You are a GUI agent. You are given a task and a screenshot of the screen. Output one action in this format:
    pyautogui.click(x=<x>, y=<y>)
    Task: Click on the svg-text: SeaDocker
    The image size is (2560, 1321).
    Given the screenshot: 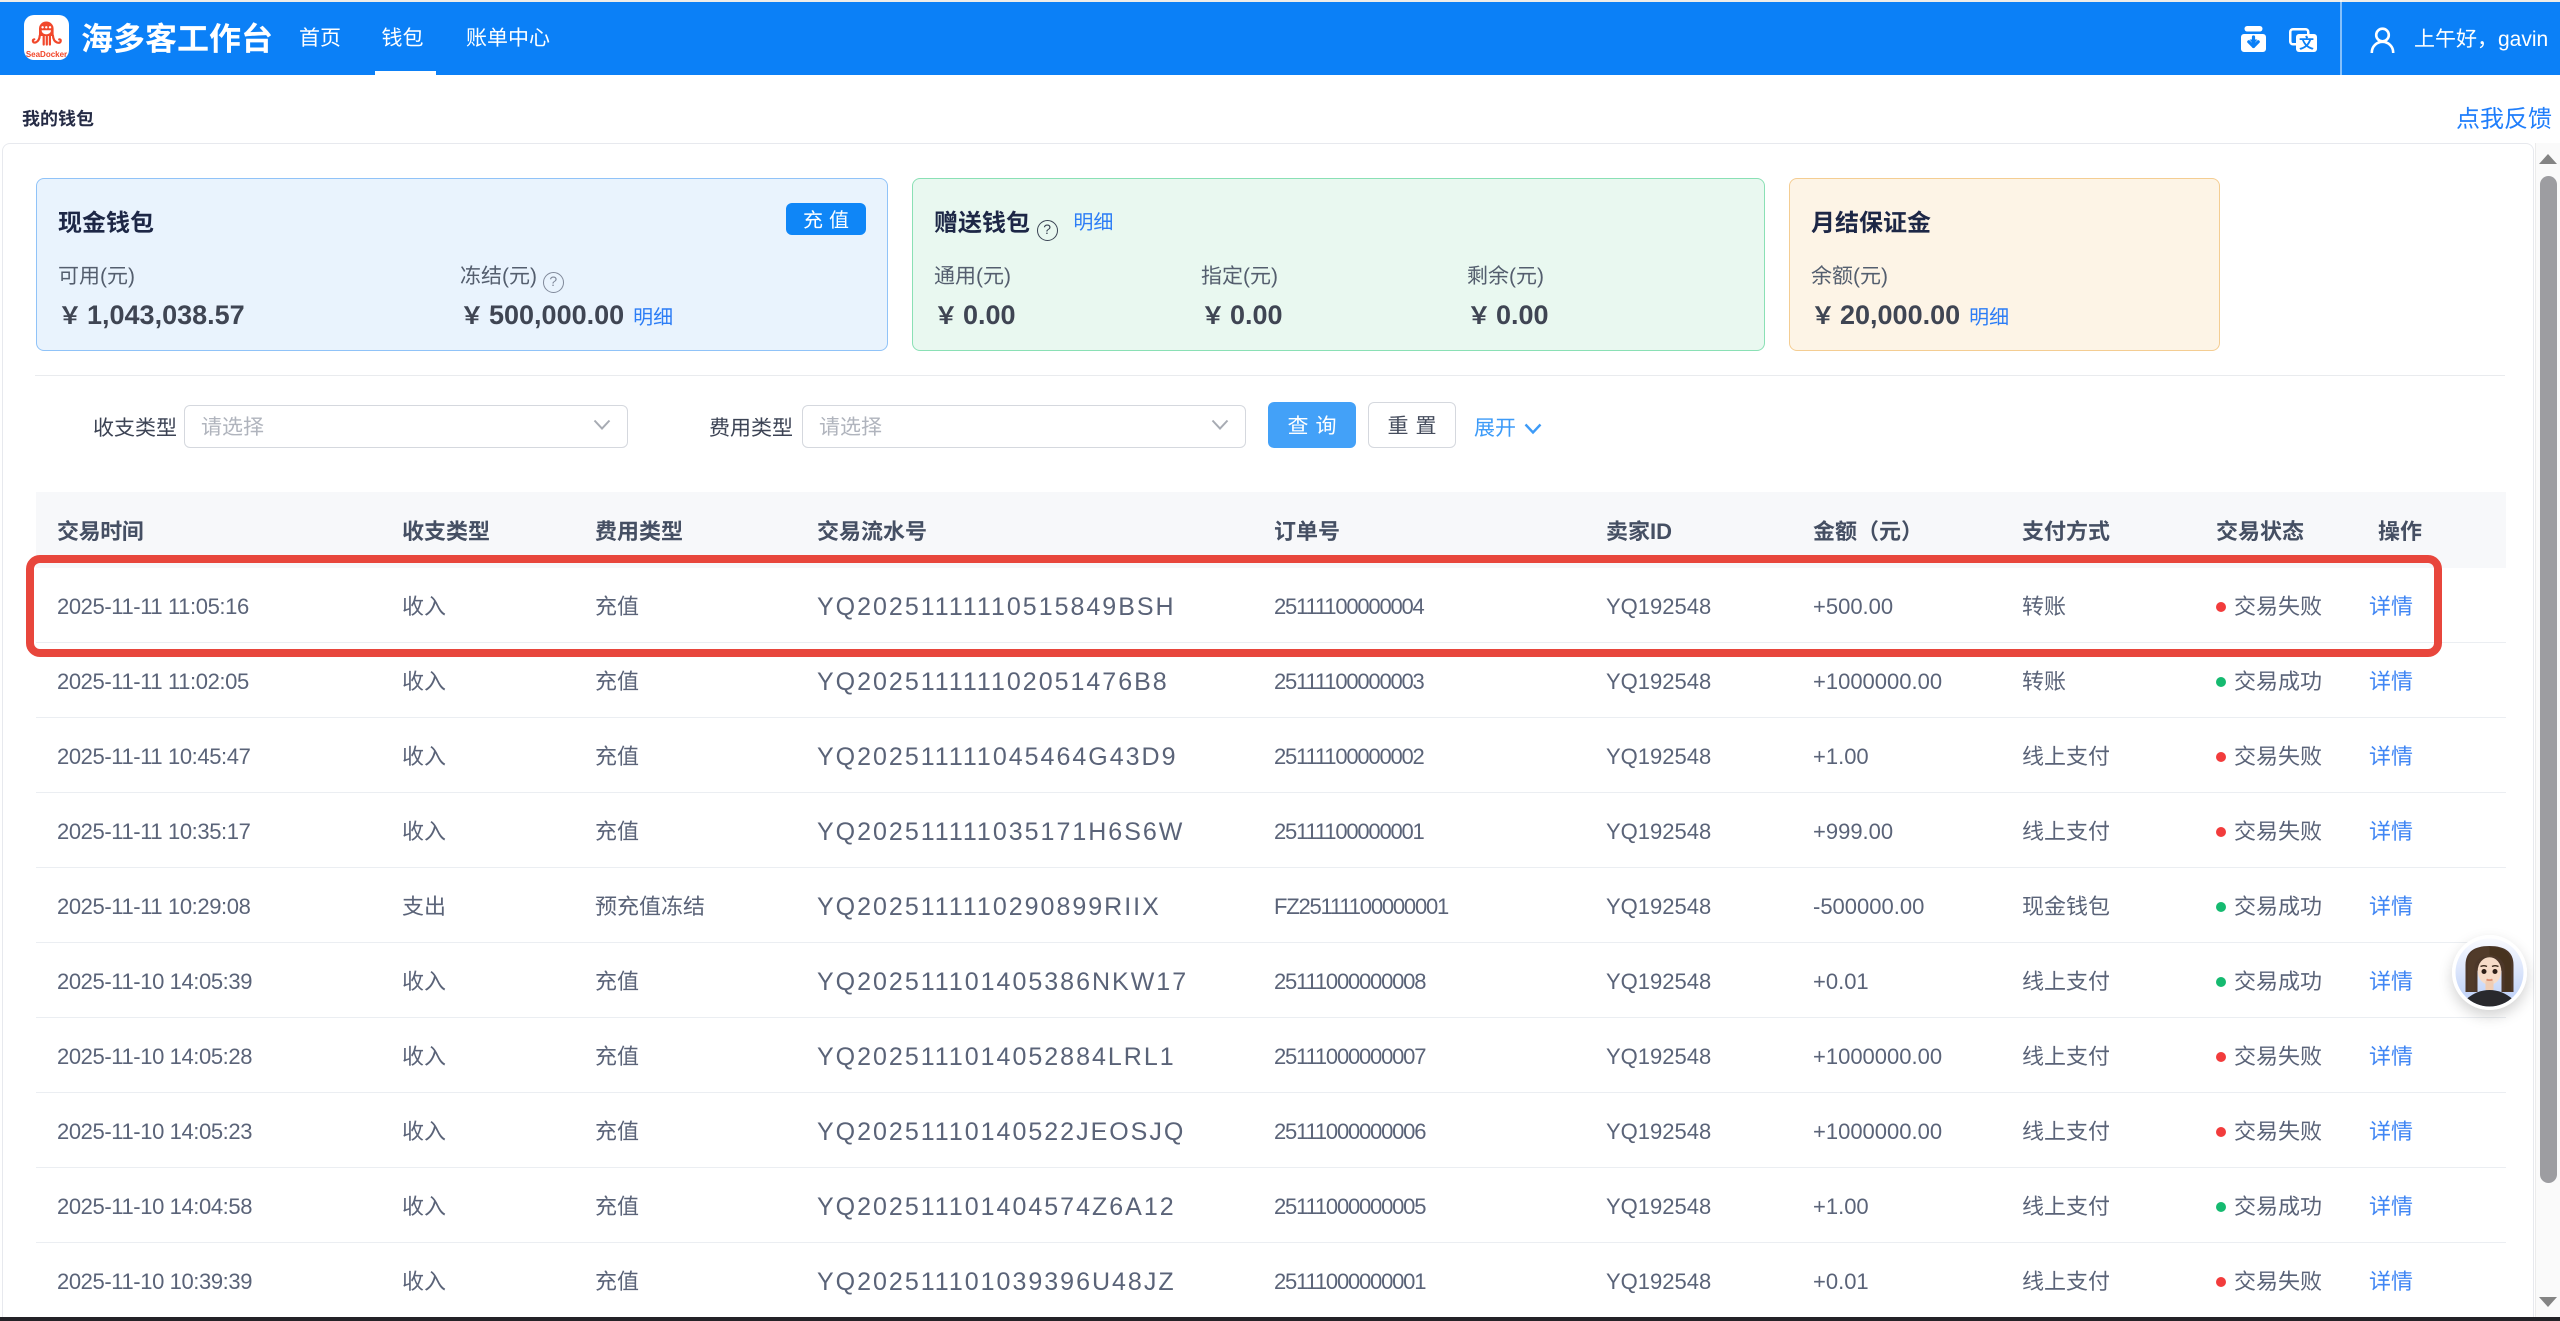 What is the action you would take?
    pyautogui.click(x=46, y=54)
    